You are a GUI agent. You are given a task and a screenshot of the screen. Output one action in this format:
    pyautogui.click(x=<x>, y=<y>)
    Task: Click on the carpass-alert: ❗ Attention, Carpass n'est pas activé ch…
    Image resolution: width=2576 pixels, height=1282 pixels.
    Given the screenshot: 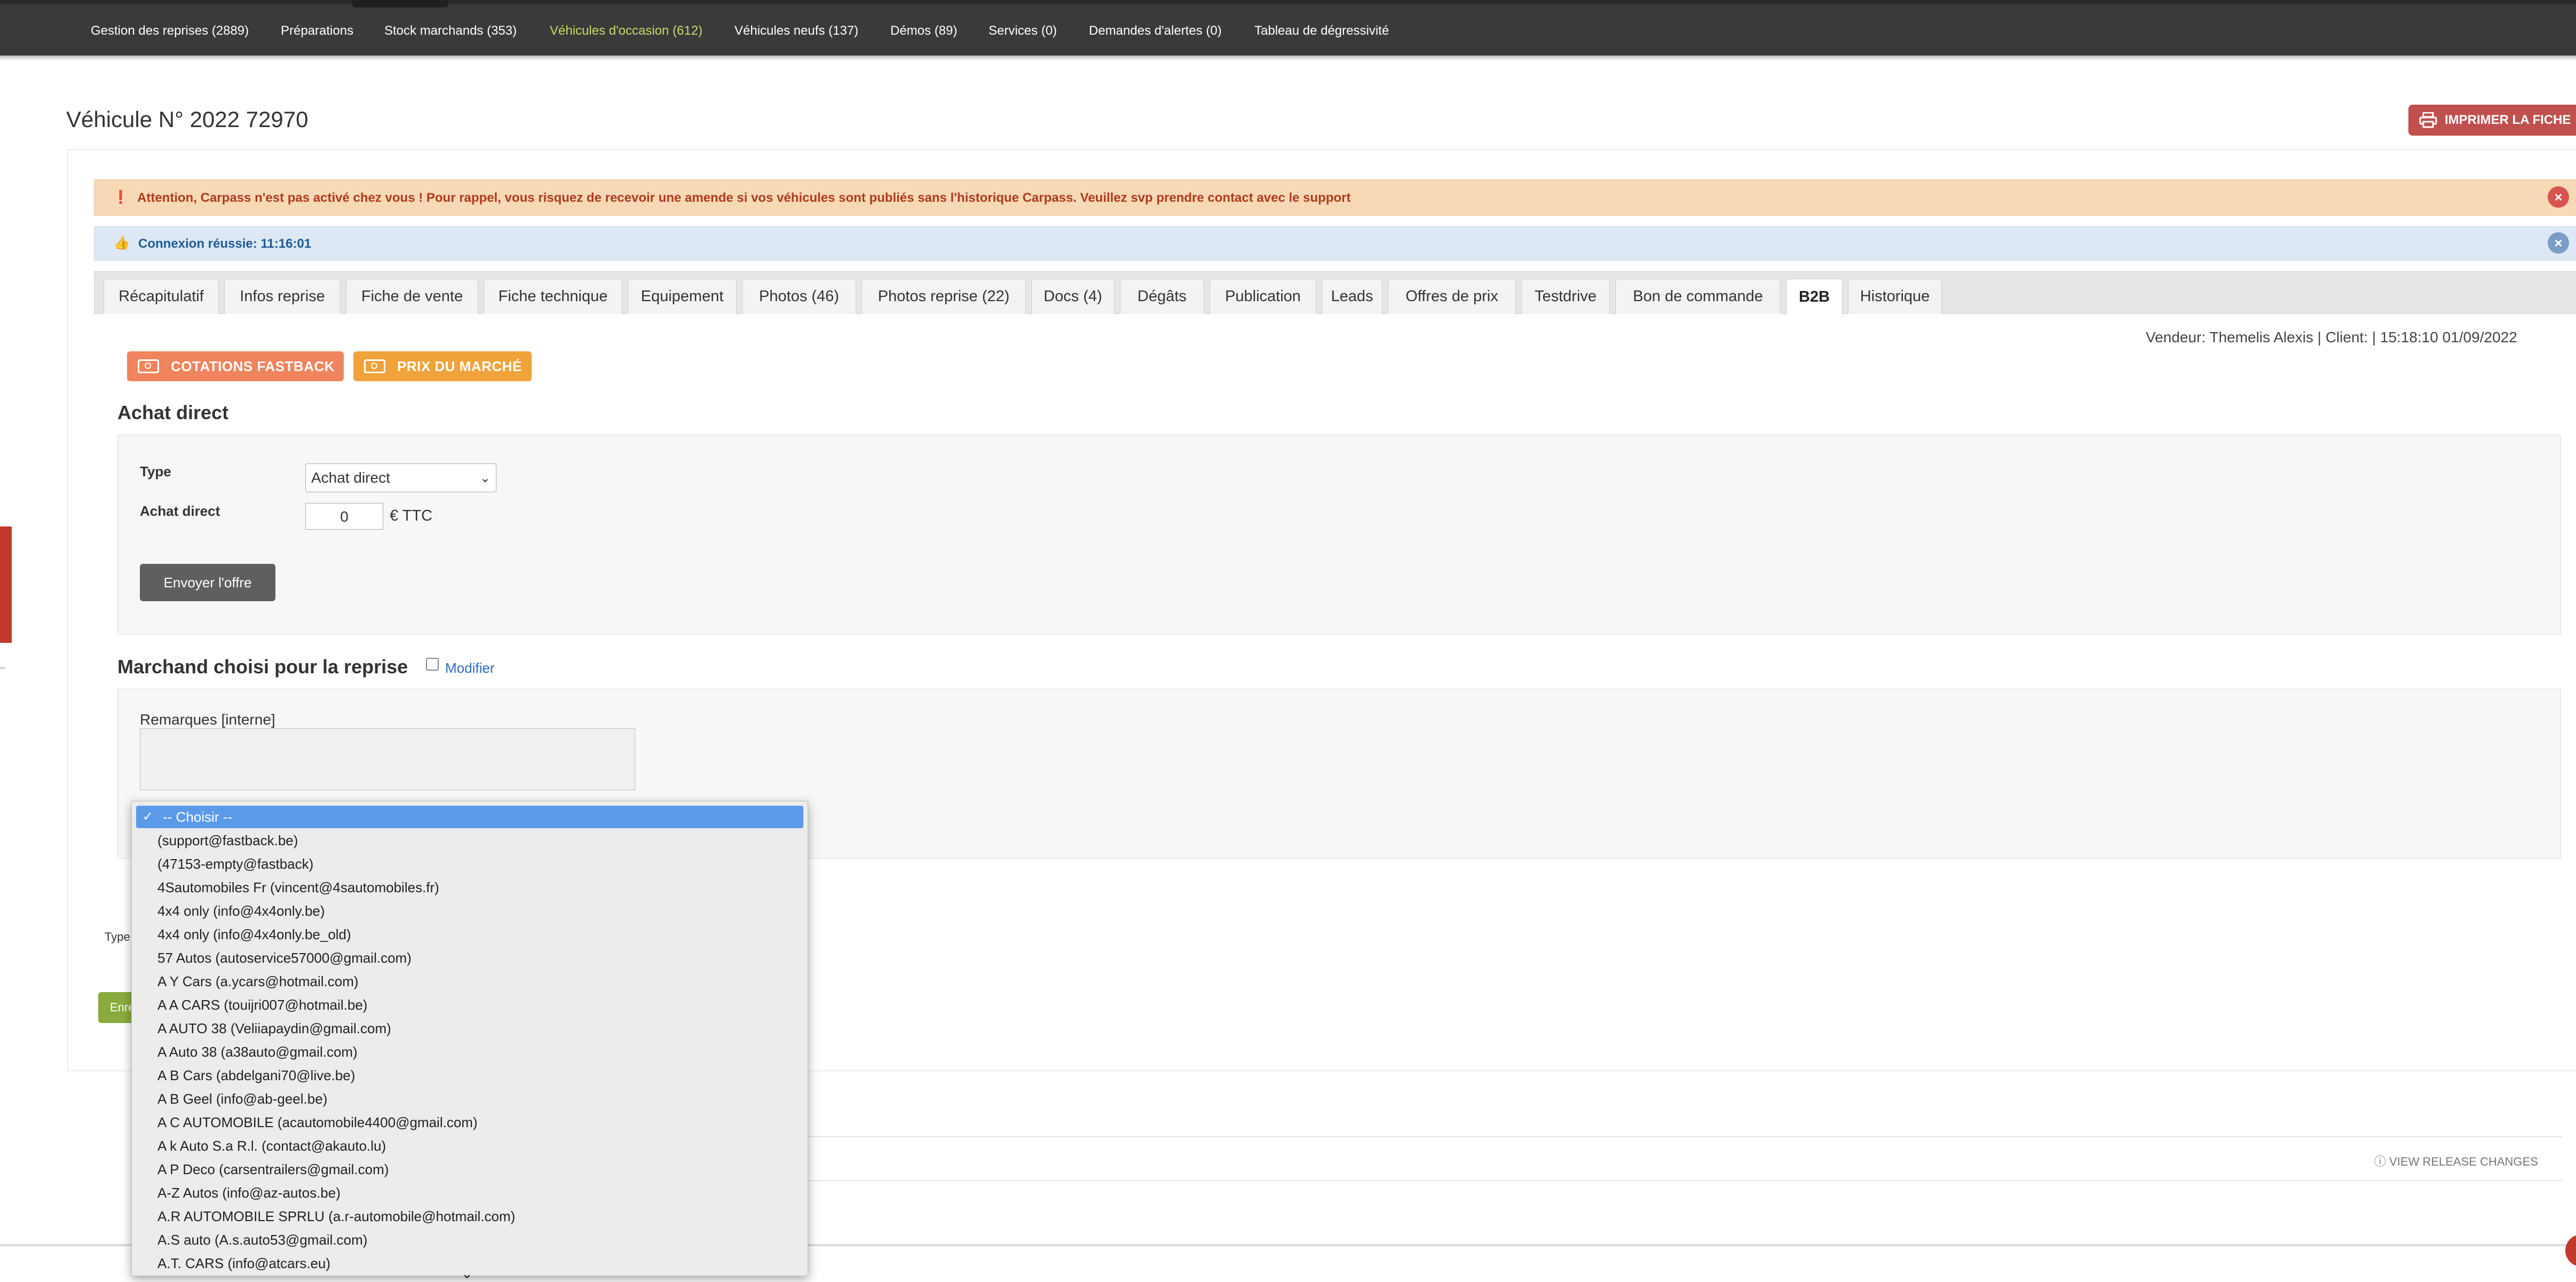 What is the action you would take?
    pyautogui.click(x=1335, y=197)
    